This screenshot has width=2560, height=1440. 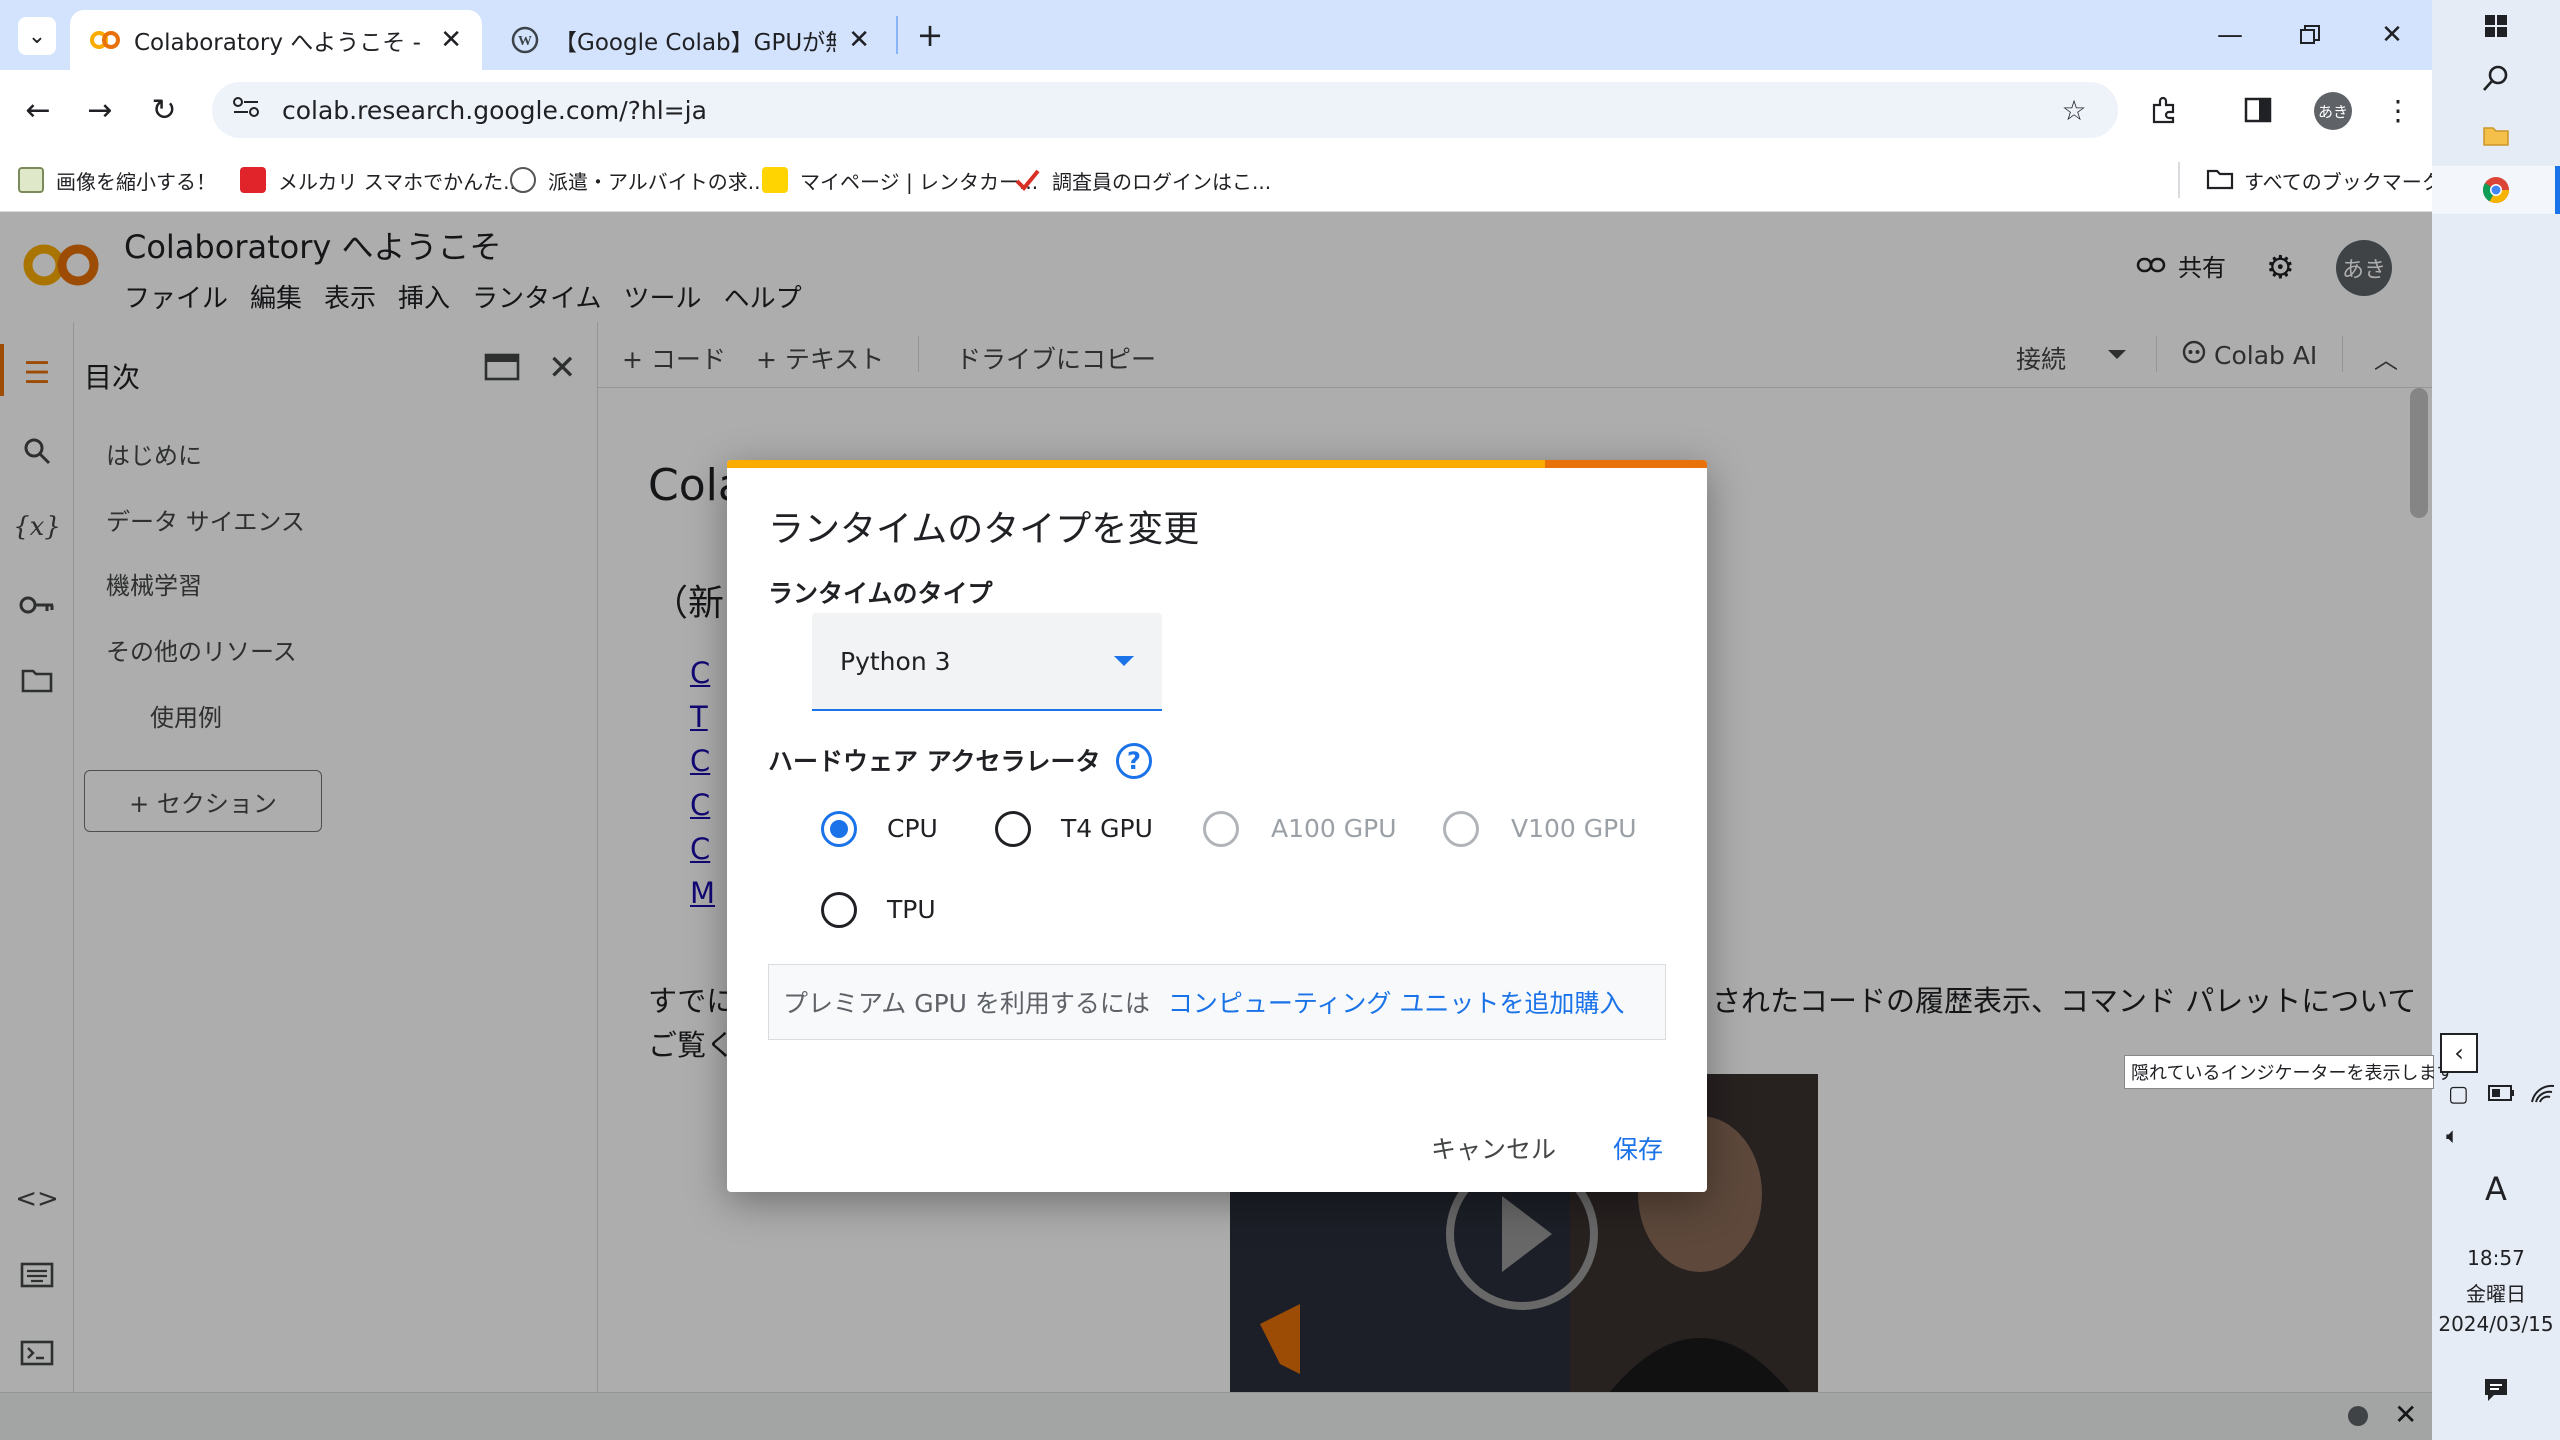 I want to click on windows-taskbar, so click(x=2496, y=720).